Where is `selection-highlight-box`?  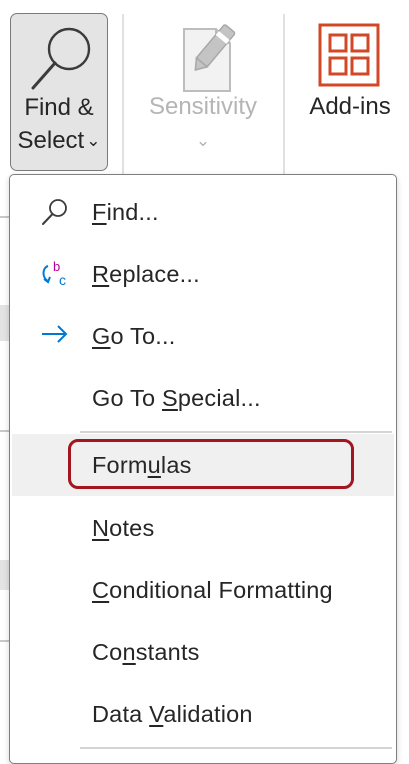 selection-highlight-box is located at coordinates (211, 464).